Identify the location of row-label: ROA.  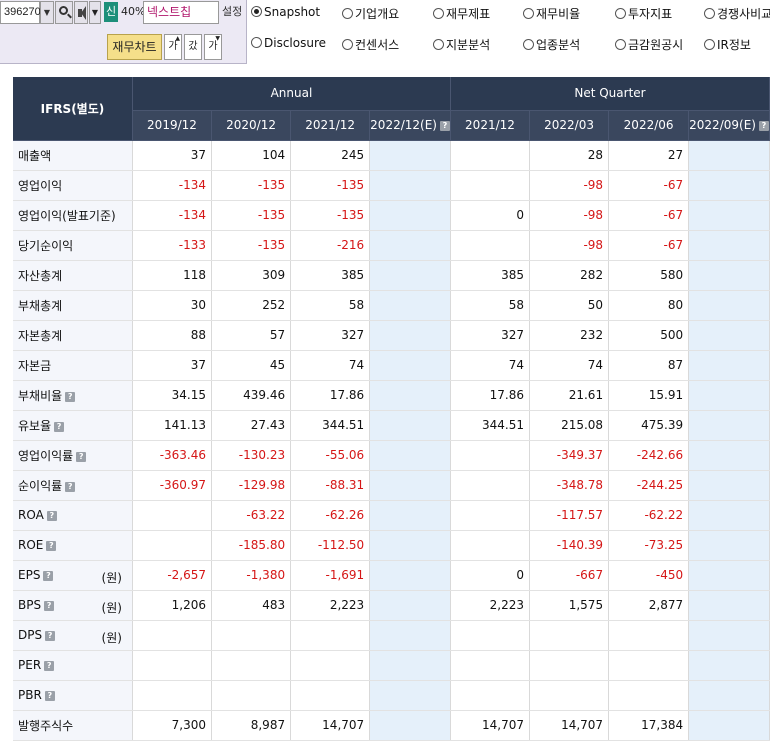
(31, 515).